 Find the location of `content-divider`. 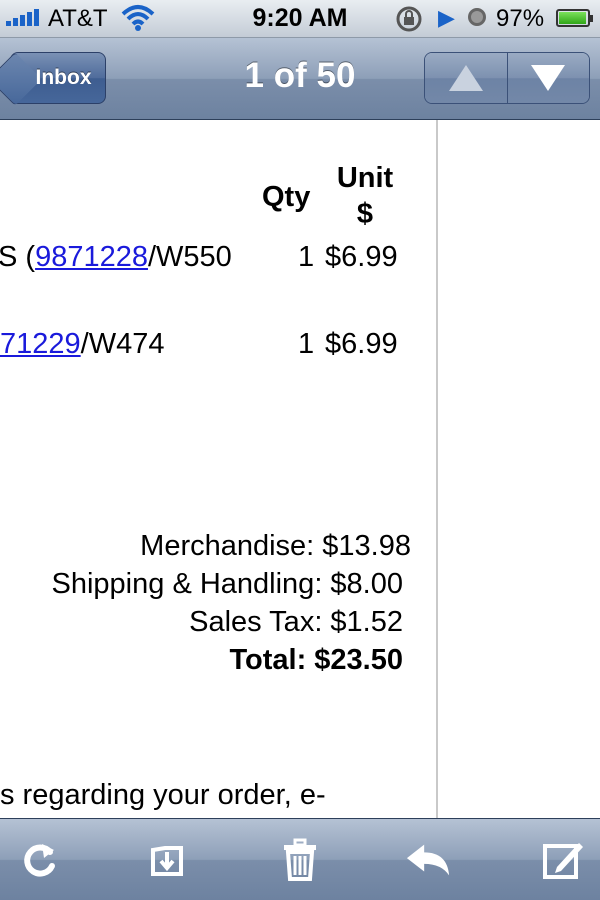

content-divider is located at coordinates (437, 469).